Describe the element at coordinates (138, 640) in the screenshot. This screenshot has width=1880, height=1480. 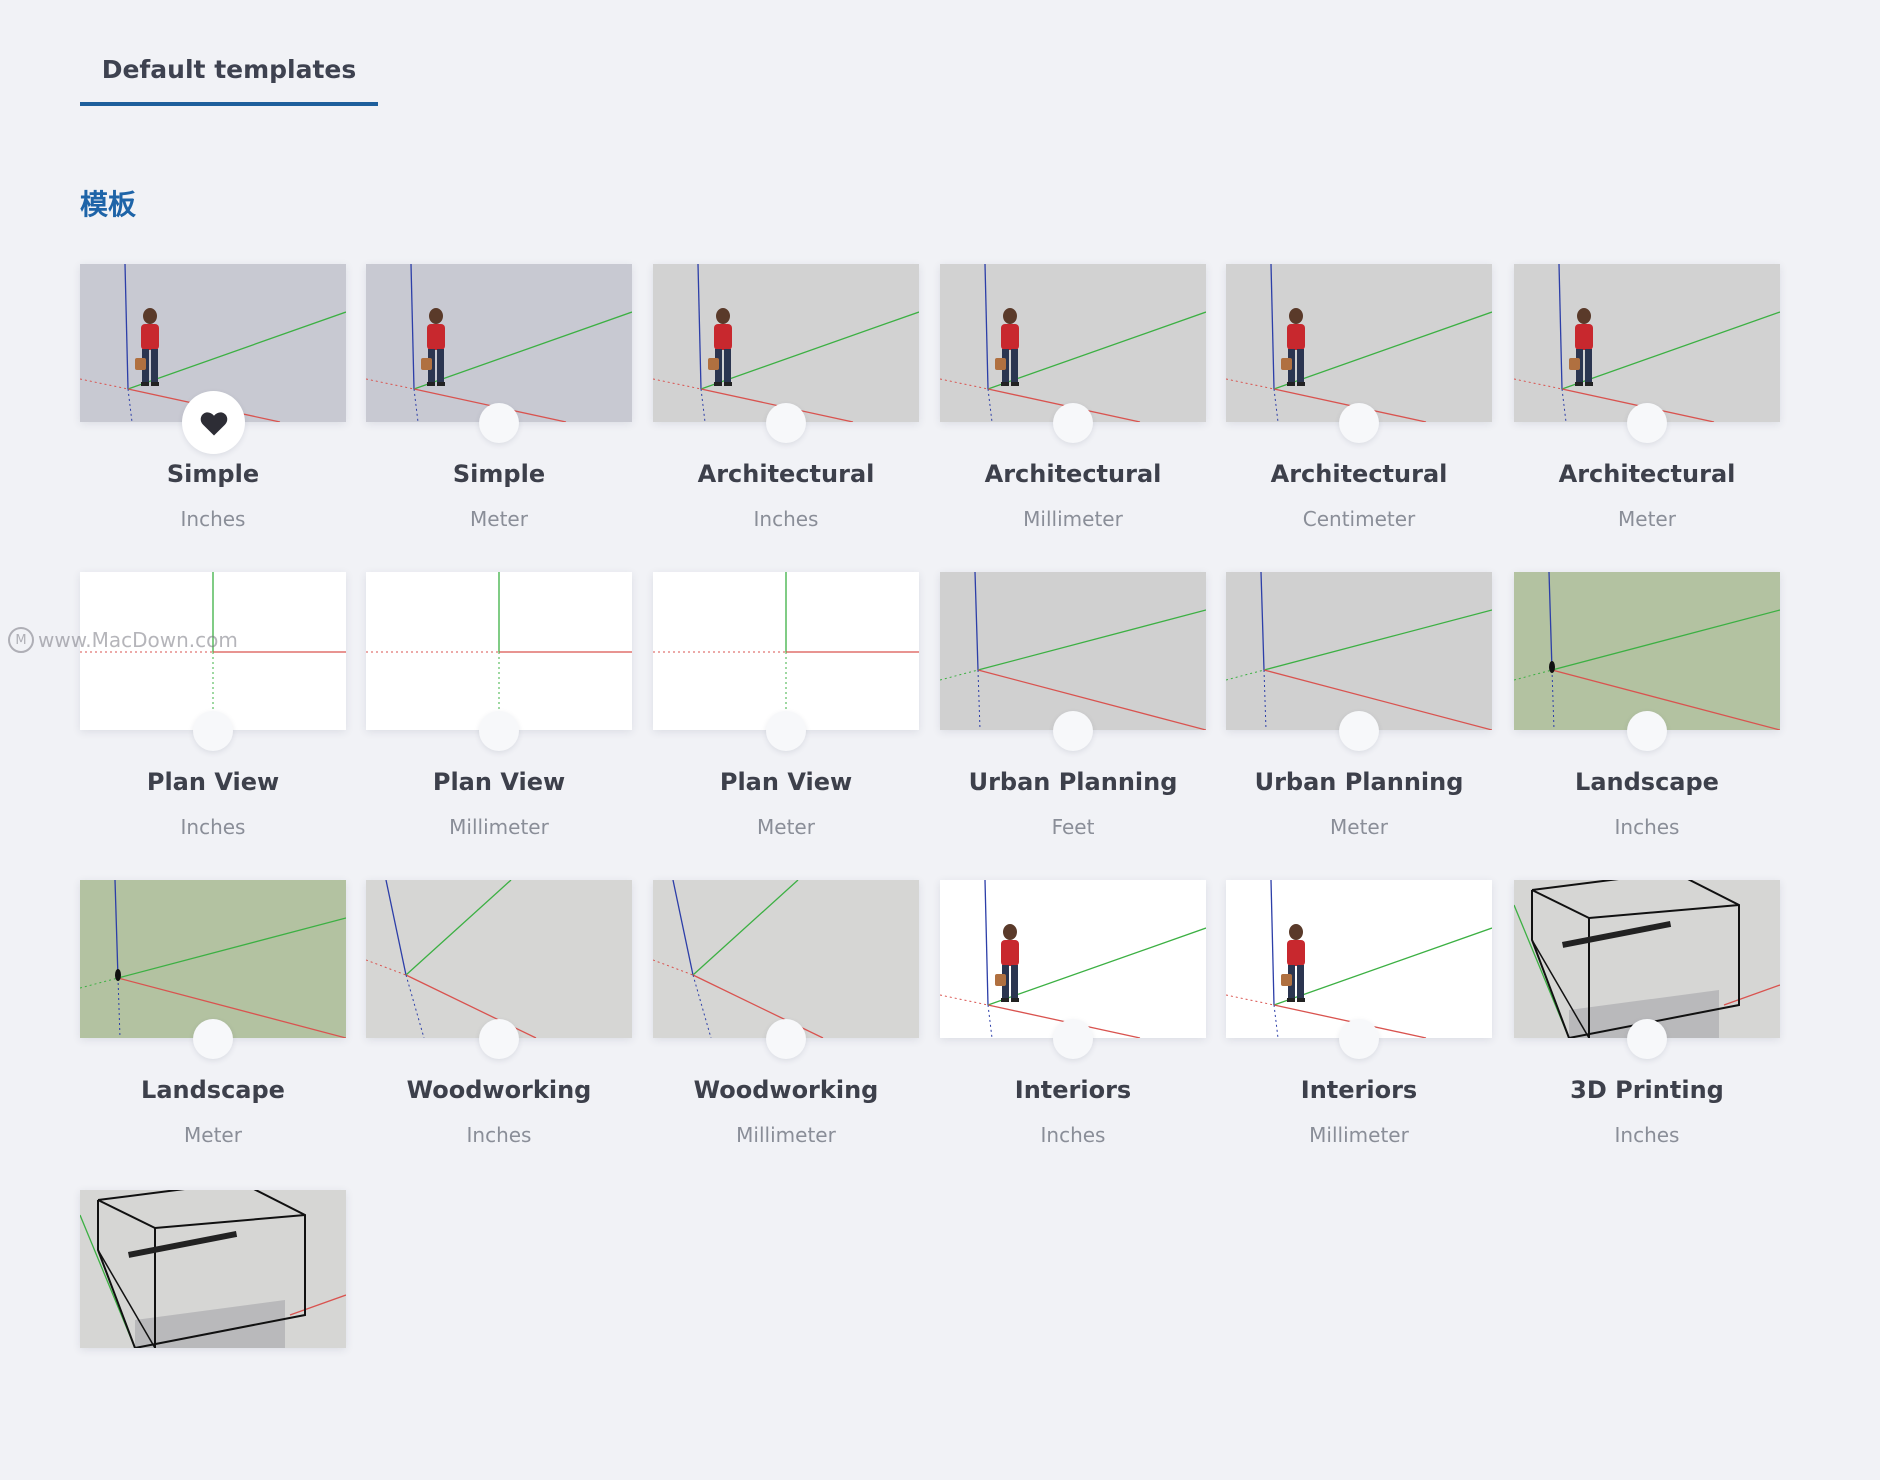
I see `watermark-text: www.MacDown.com` at that location.